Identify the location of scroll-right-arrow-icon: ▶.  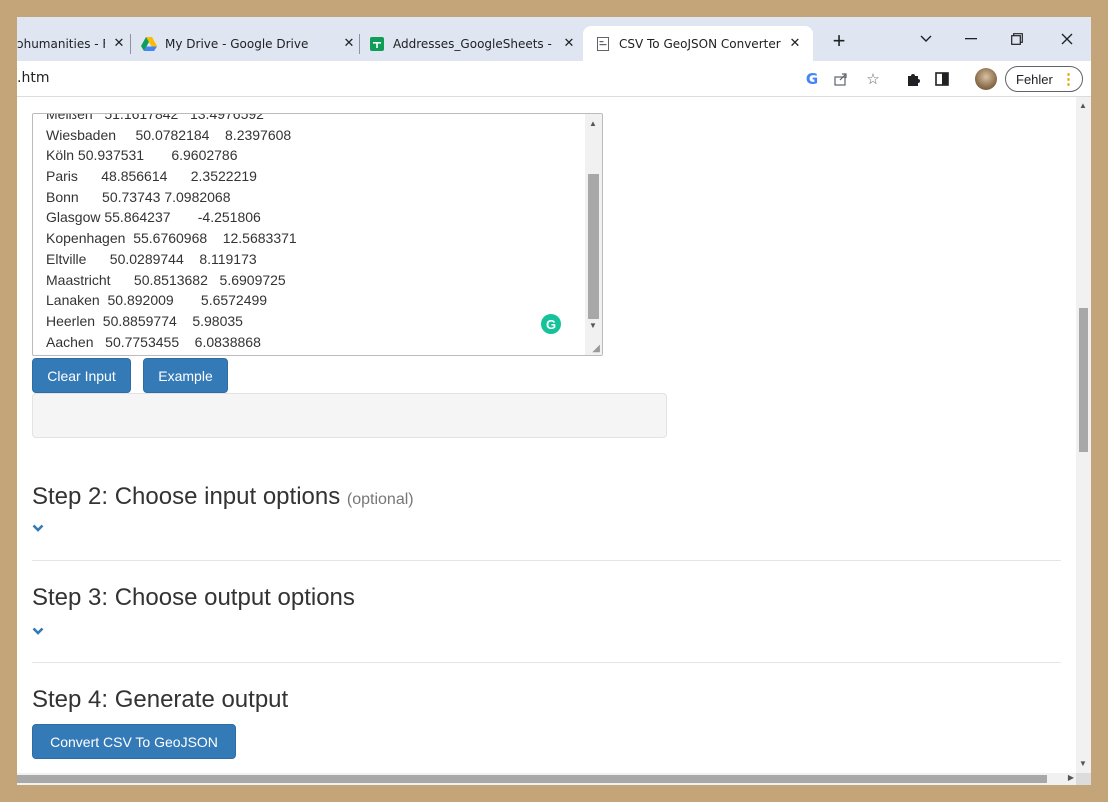
(1071, 777).